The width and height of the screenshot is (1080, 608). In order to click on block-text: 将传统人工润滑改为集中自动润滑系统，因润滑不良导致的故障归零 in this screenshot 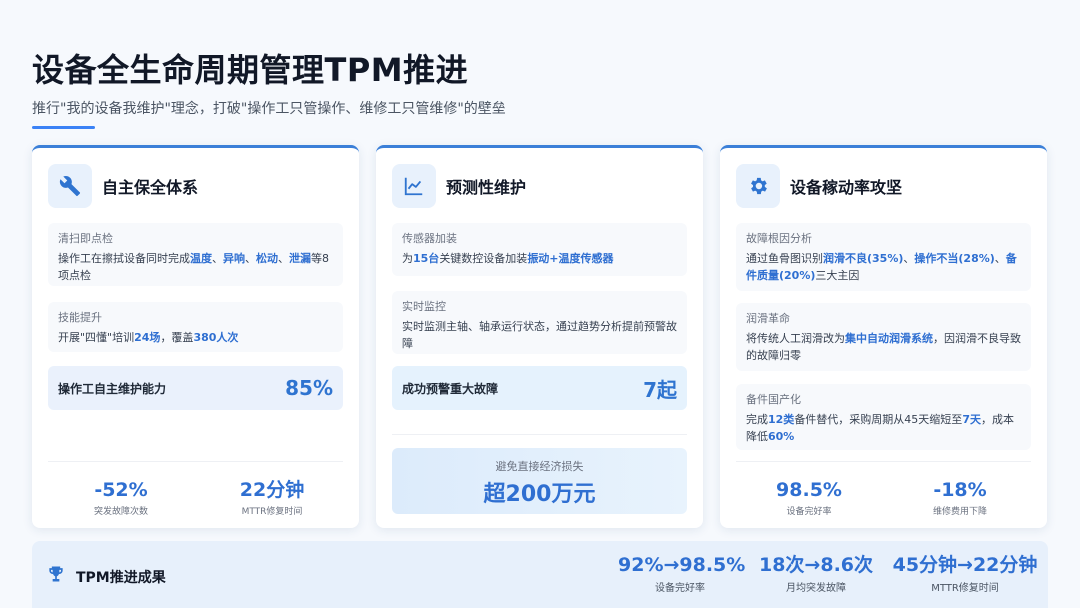, I will do `click(883, 347)`.